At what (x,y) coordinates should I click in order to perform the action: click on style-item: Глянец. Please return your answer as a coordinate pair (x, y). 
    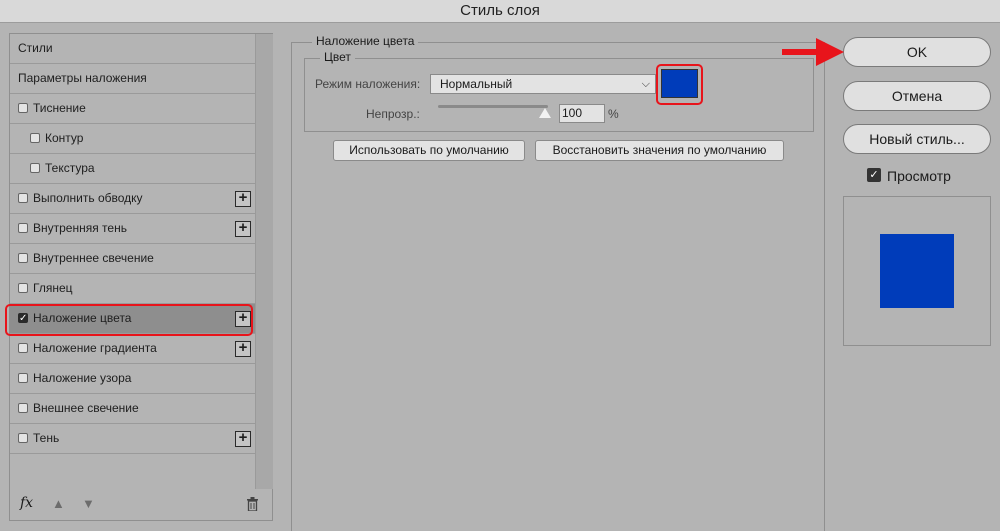
    Looking at the image, I should click on (132, 289).